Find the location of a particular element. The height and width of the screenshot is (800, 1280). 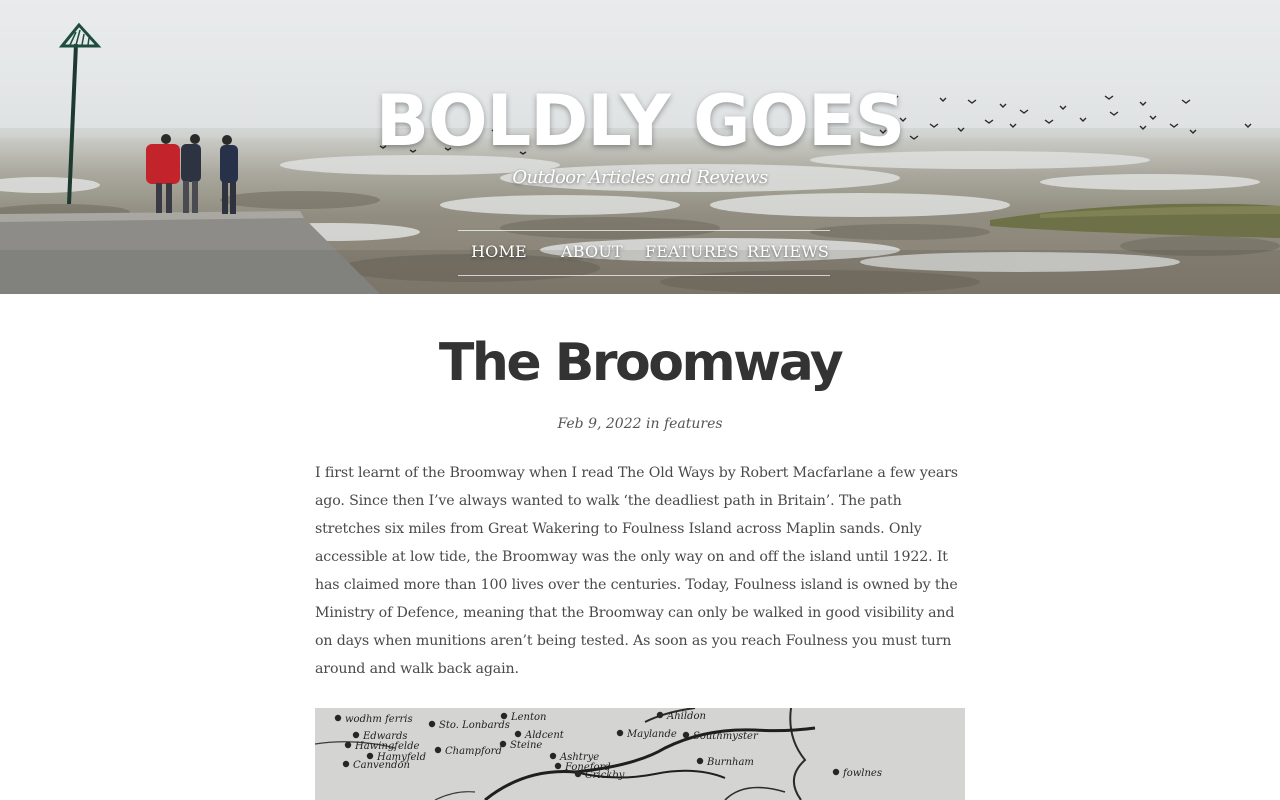

site-tagline: Outdoor Articles and Reviews is located at coordinates (640, 177).